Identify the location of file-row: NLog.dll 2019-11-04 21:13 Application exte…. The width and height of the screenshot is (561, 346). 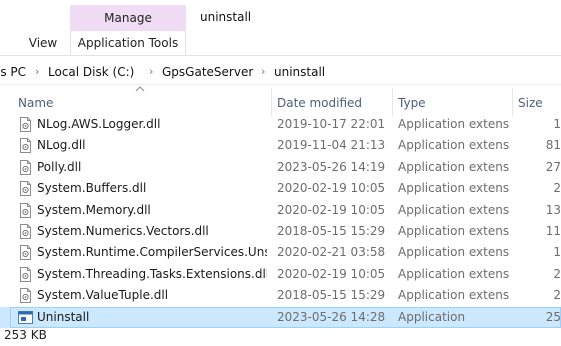
(280, 145).